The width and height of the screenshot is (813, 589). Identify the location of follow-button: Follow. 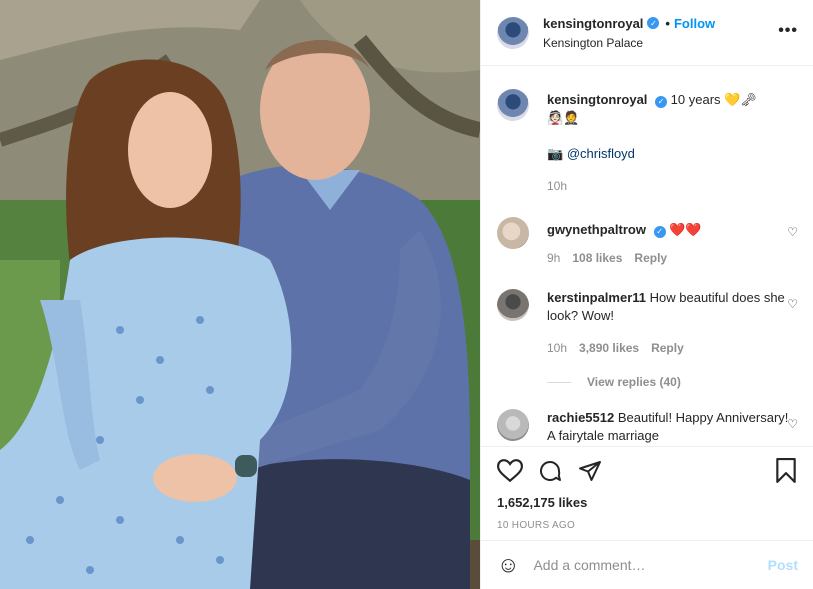
(694, 23).